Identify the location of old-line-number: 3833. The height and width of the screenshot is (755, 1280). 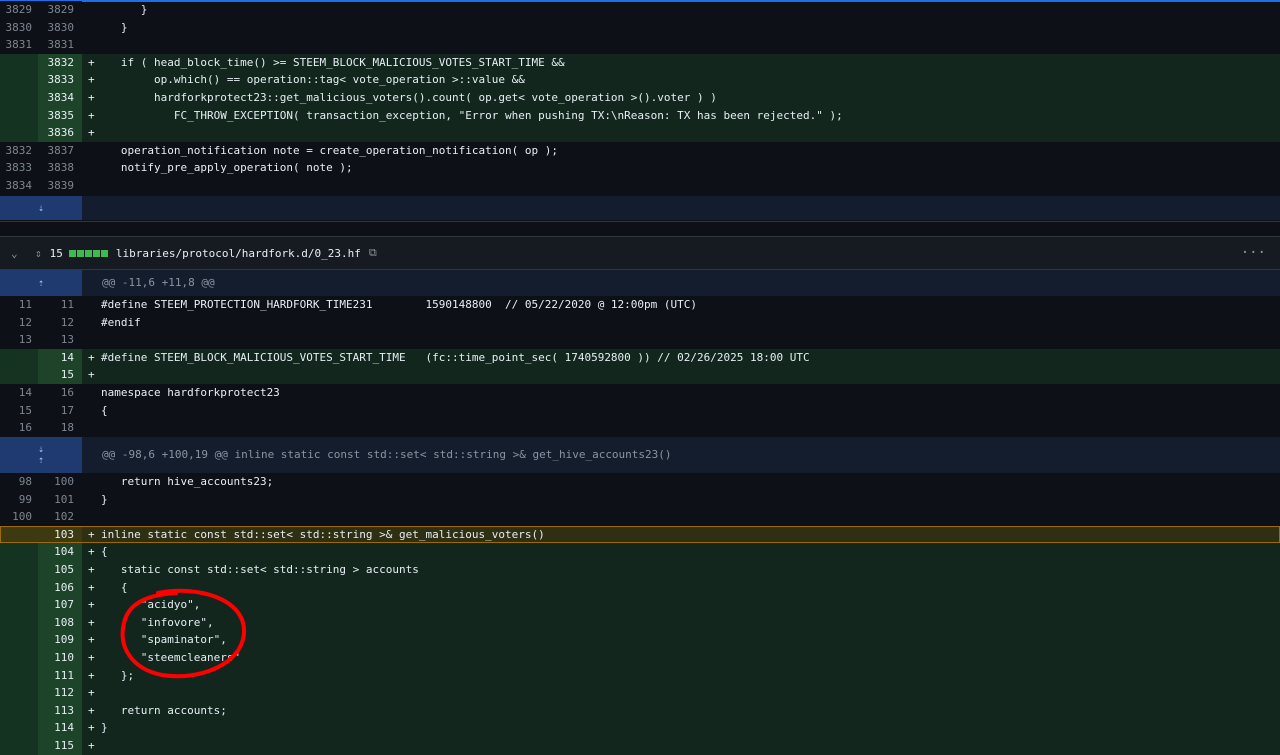
(19, 168).